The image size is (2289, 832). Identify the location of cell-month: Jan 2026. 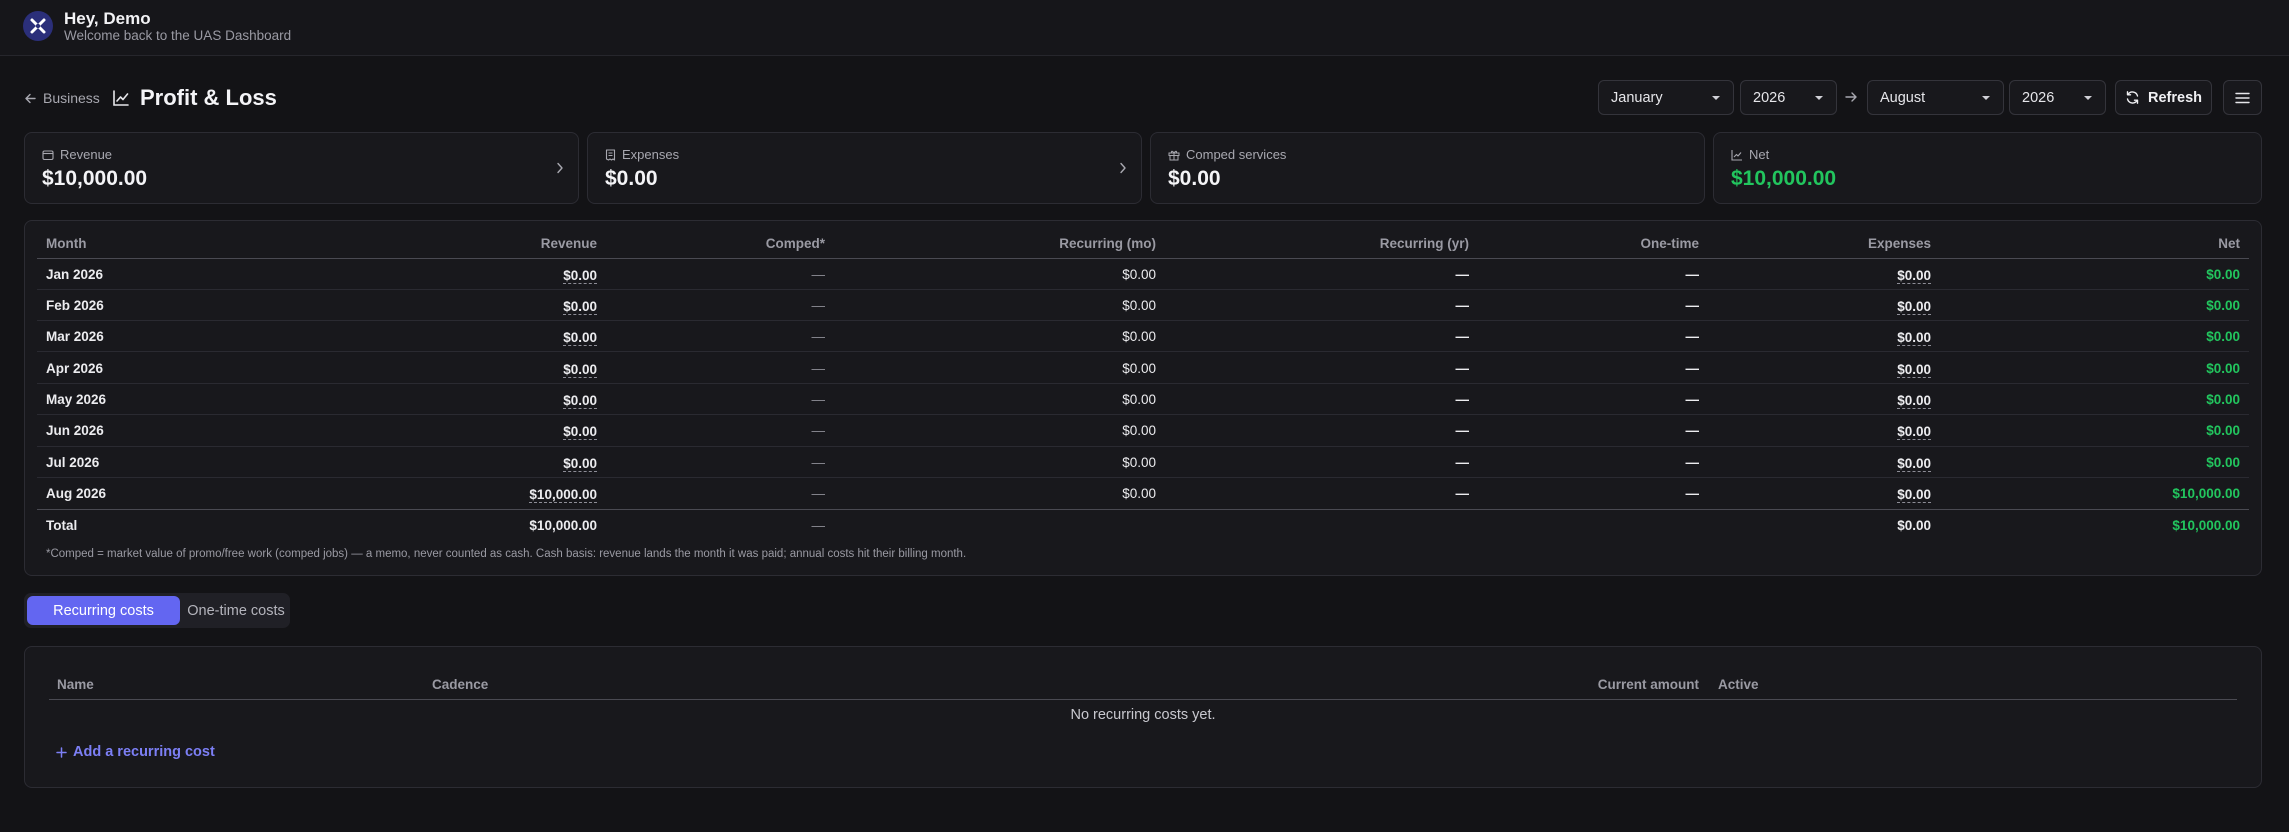
(75, 274).